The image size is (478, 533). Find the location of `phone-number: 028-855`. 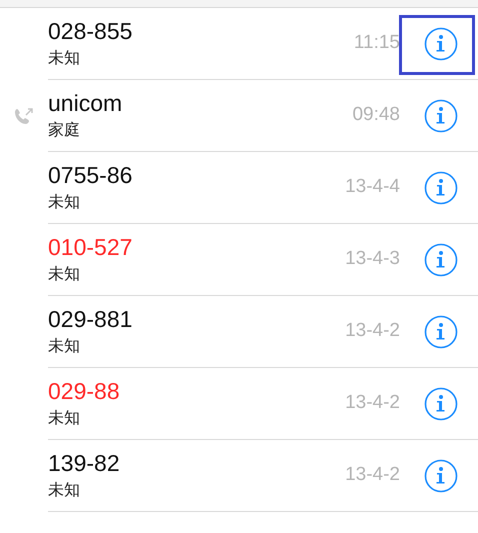

phone-number: 028-855 is located at coordinates (91, 31).